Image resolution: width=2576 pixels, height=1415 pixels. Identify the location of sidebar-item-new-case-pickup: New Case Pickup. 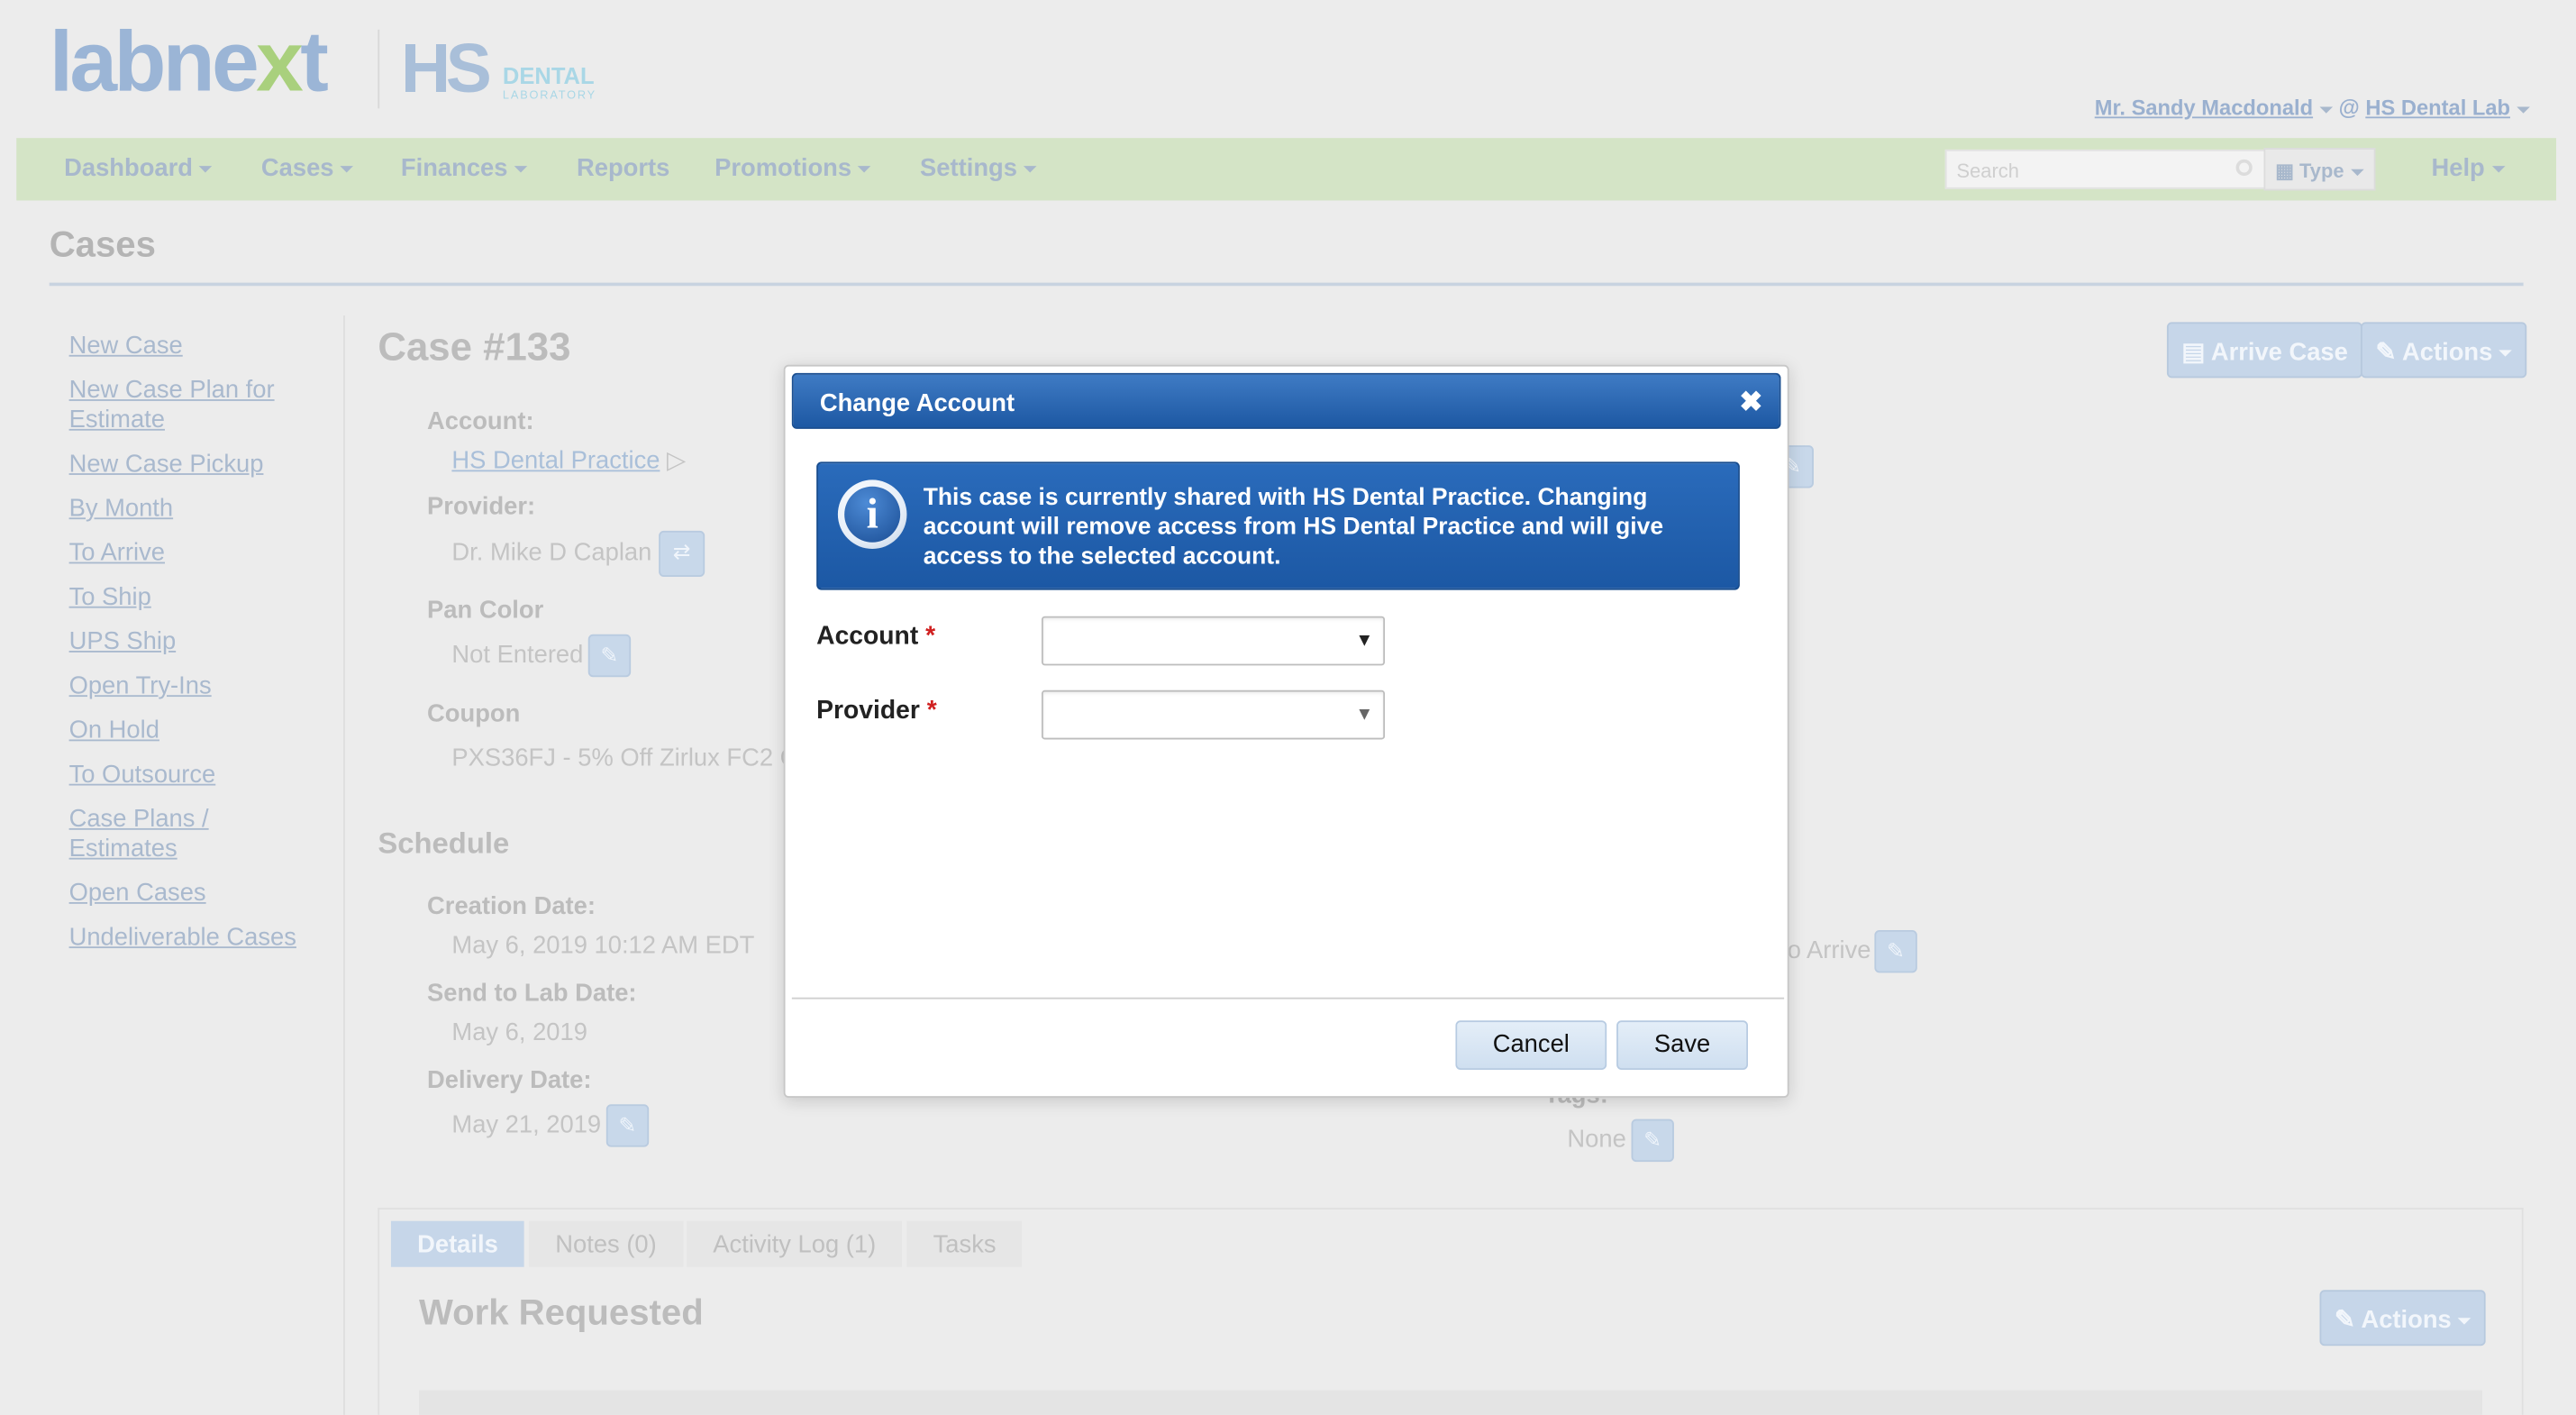
(192, 465).